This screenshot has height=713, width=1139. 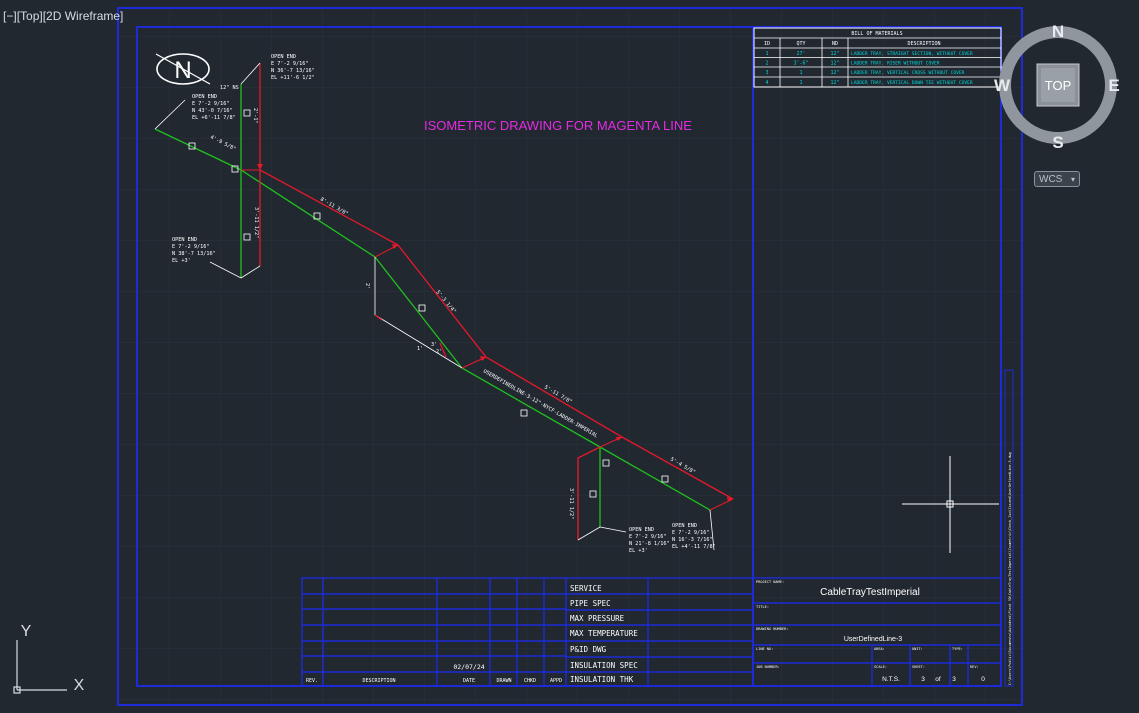 What do you see at coordinates (1058, 31) in the screenshot?
I see `compass-north: N` at bounding box center [1058, 31].